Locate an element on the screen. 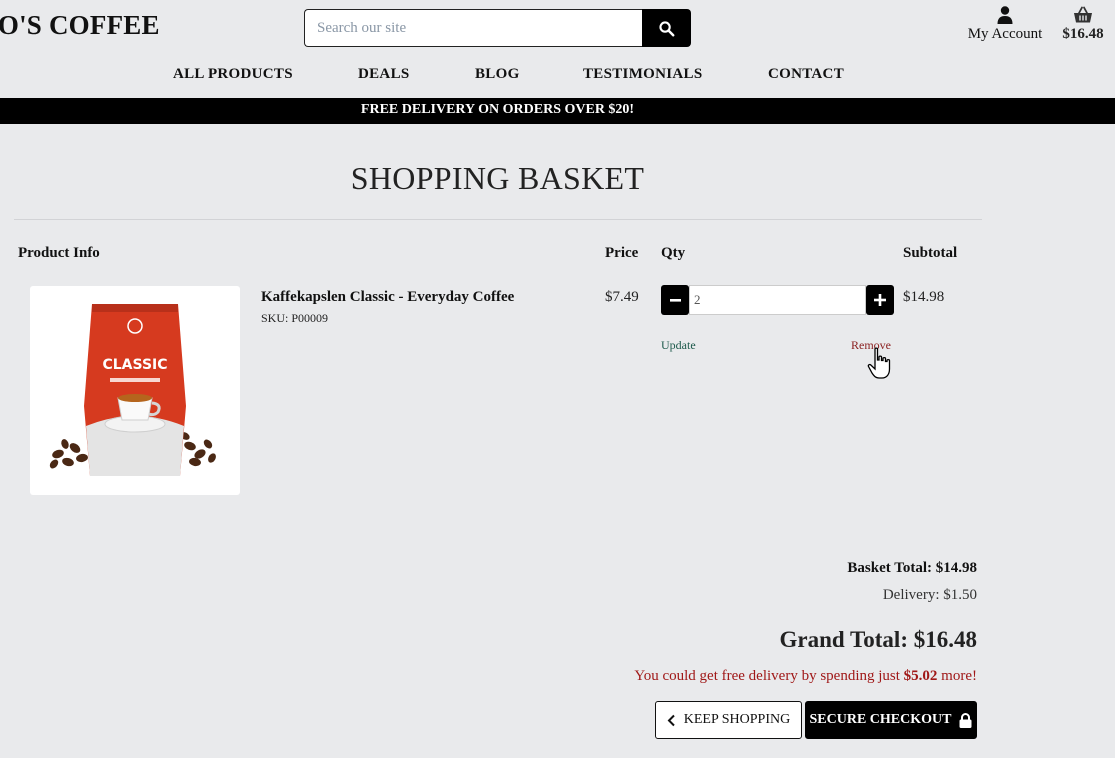  delivery-cost: Delivery: $1.50 is located at coordinates (929, 595).